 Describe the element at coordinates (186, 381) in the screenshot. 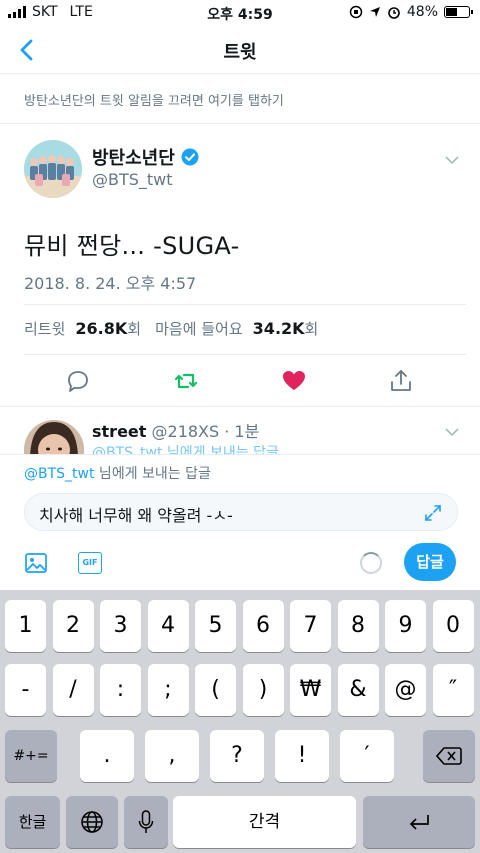

I see `retweet-icon` at that location.